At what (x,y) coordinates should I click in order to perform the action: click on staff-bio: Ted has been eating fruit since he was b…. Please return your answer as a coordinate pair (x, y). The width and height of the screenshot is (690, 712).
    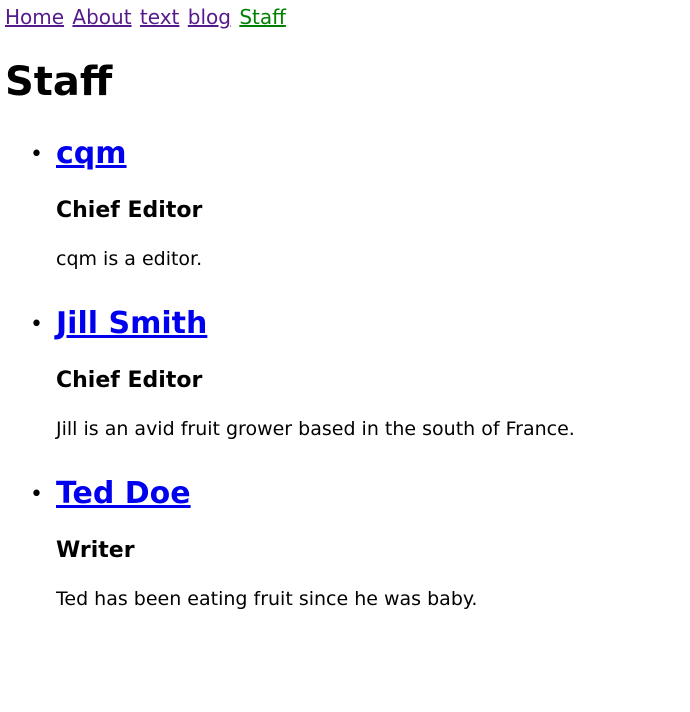
    Looking at the image, I should click on (267, 599).